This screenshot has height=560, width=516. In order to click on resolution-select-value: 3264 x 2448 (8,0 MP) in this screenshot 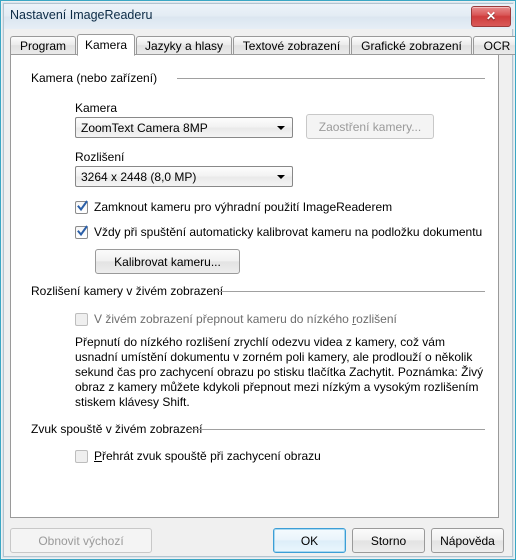, I will do `click(139, 177)`.